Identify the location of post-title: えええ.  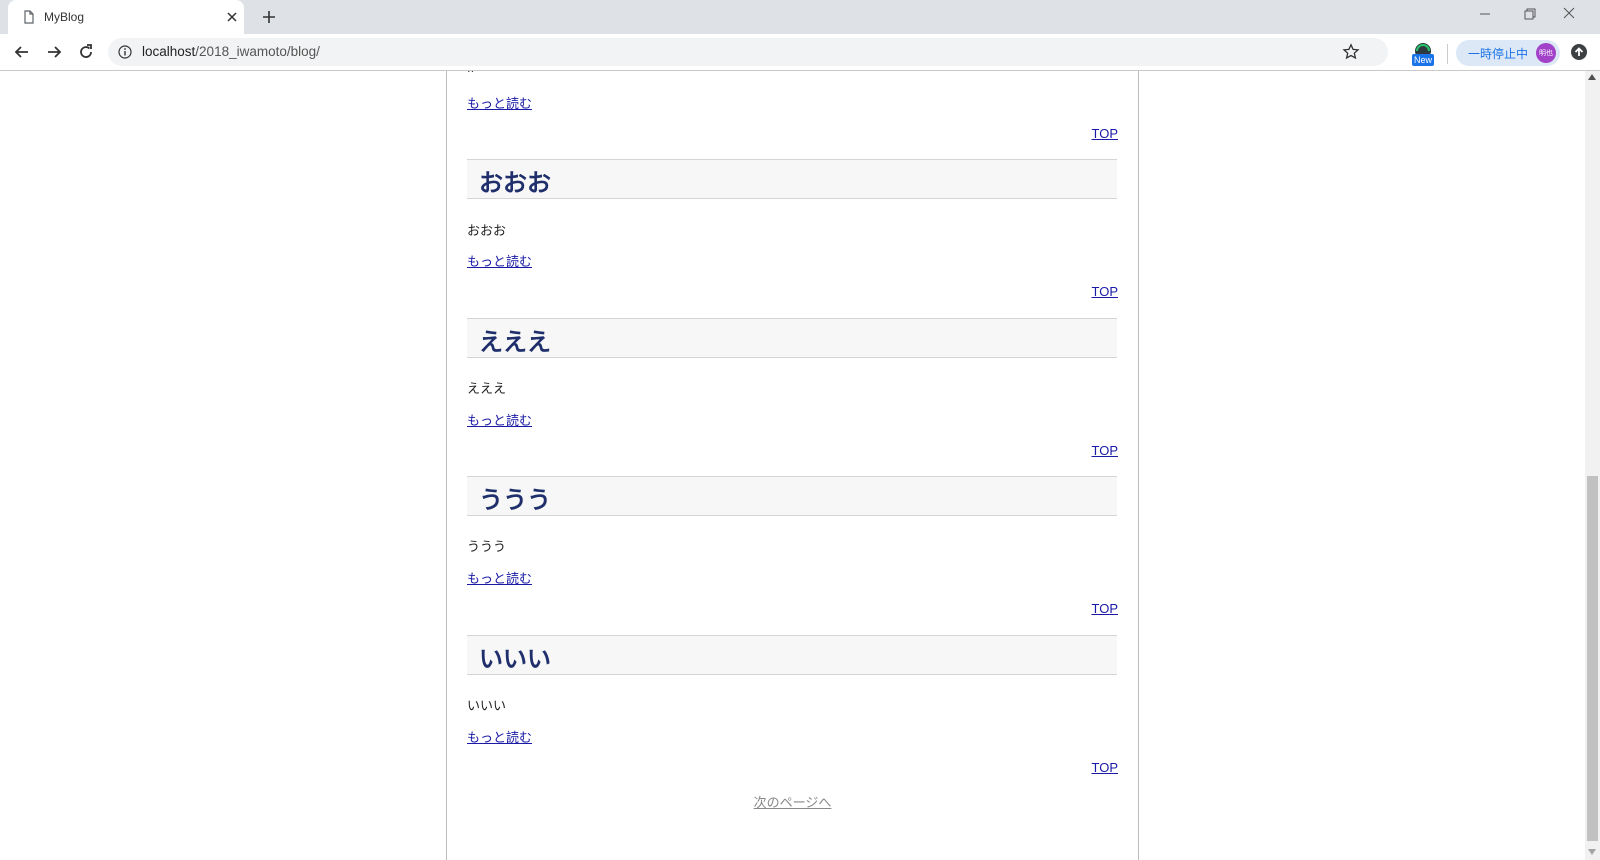
(515, 342).